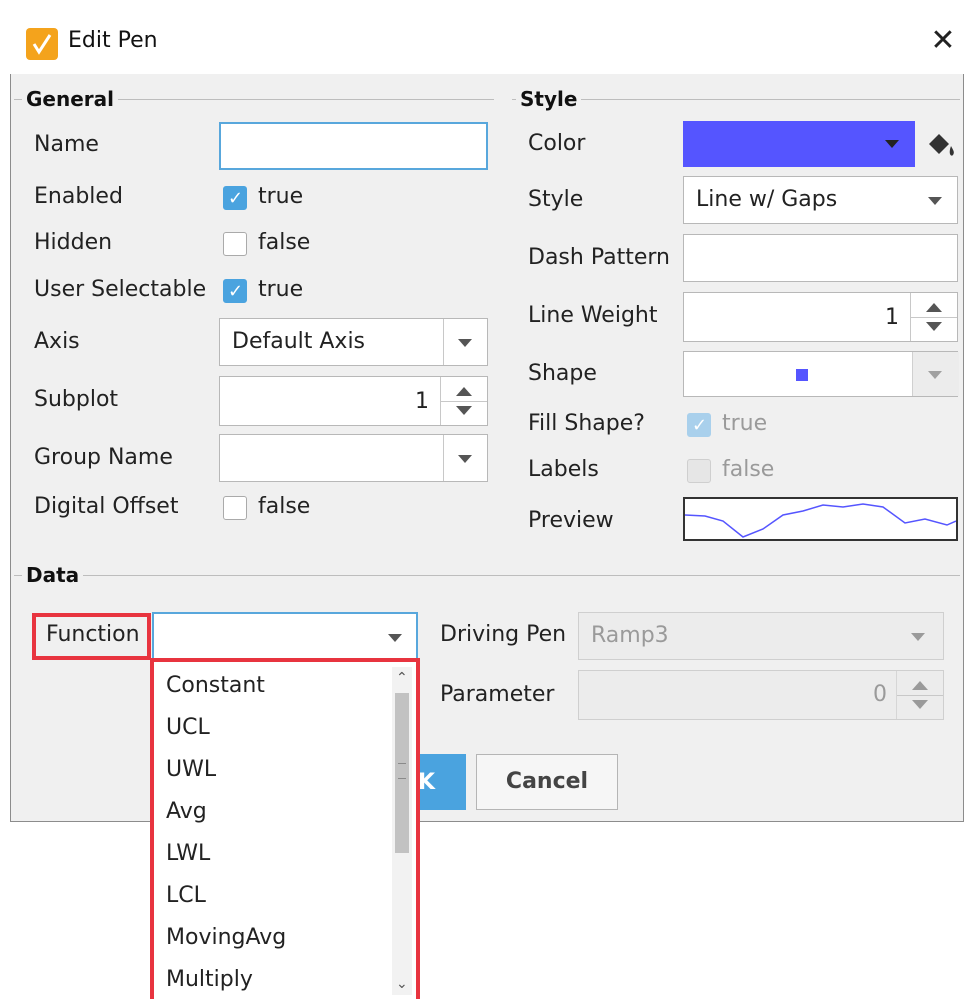 The height and width of the screenshot is (999, 964). What do you see at coordinates (285, 828) in the screenshot?
I see `function-options-highlight` at bounding box center [285, 828].